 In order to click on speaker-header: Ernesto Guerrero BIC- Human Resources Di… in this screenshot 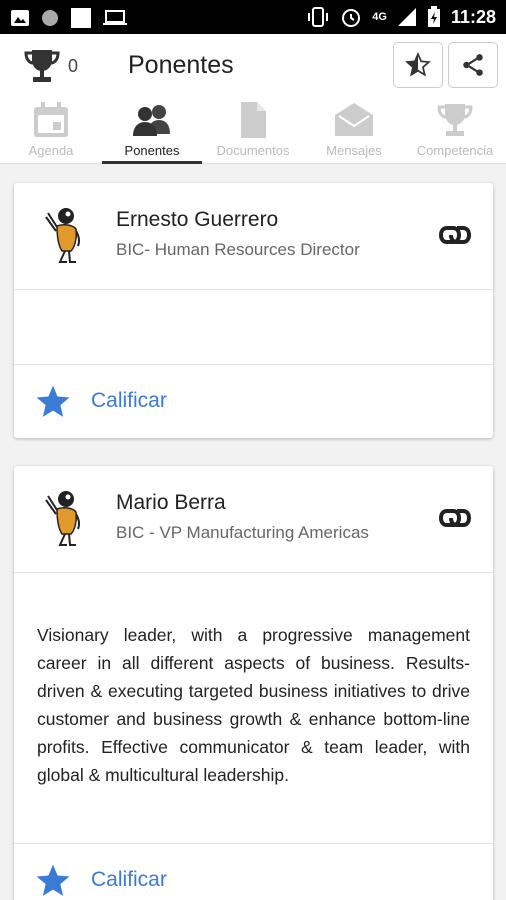, I will do `click(253, 236)`.